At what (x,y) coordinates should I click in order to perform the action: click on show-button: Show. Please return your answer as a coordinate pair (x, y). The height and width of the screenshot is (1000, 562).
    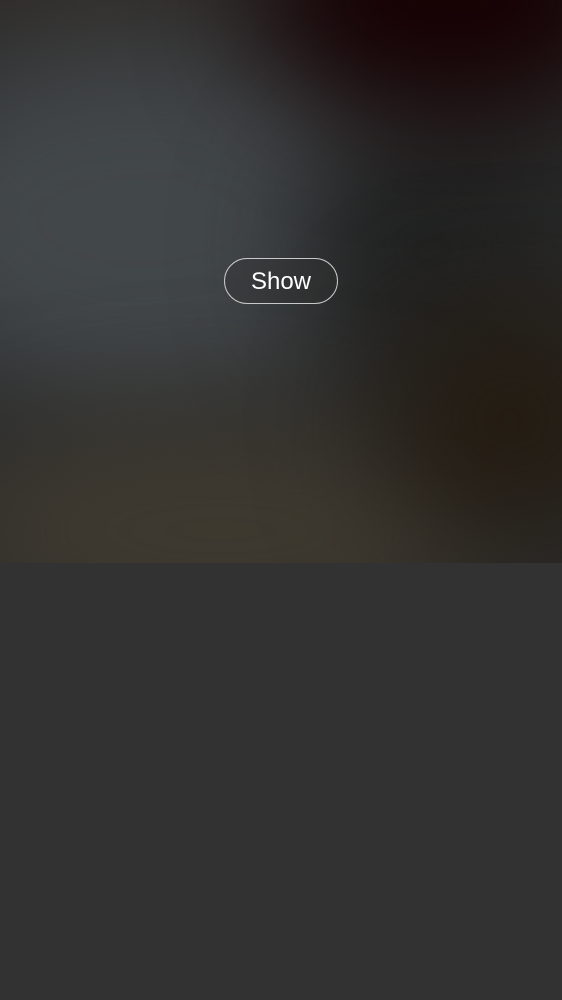
    Looking at the image, I should click on (281, 281).